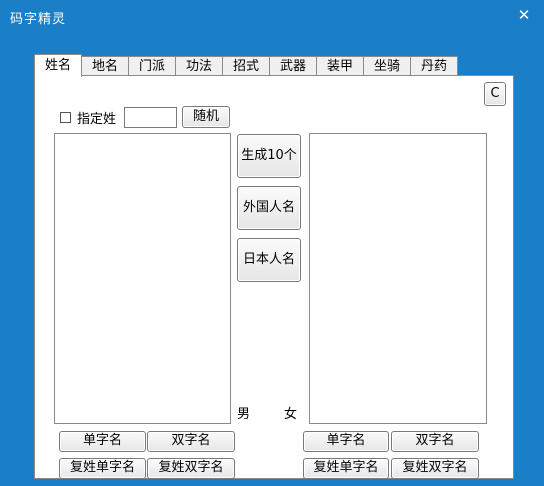 The width and height of the screenshot is (544, 486). What do you see at coordinates (269, 260) in the screenshot?
I see `japanese-name-button: 日本人名` at bounding box center [269, 260].